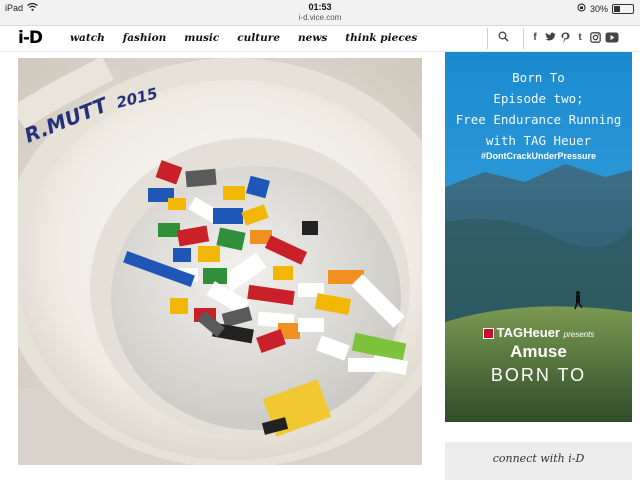  What do you see at coordinates (538, 140) in the screenshot?
I see `ad-line: with TAG Heuer` at bounding box center [538, 140].